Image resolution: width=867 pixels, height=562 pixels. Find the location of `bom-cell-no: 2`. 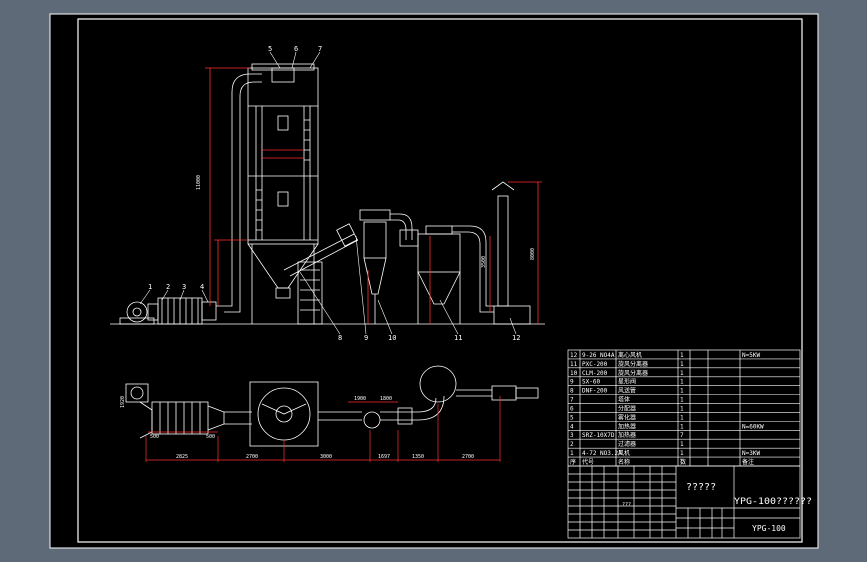

bom-cell-no: 2 is located at coordinates (572, 444).